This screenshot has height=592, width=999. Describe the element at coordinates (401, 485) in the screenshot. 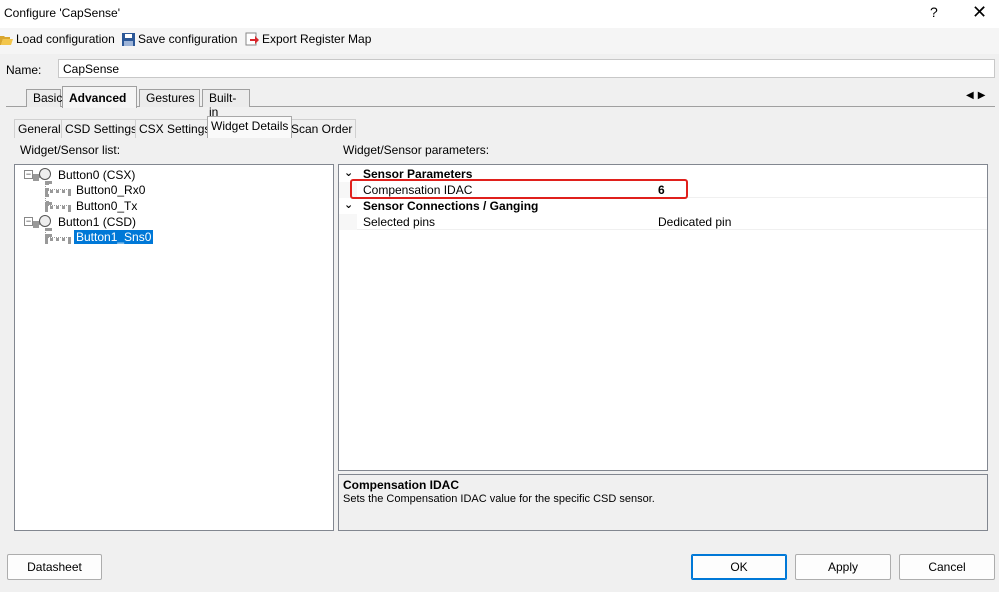

I see `description-title: Compensation IDAC` at that location.